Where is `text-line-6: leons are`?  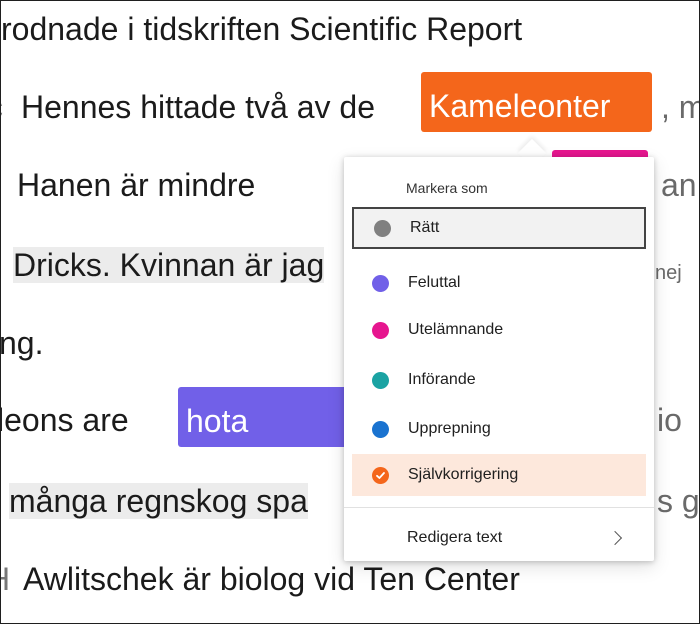
text-line-6: leons are is located at coordinates (65, 420).